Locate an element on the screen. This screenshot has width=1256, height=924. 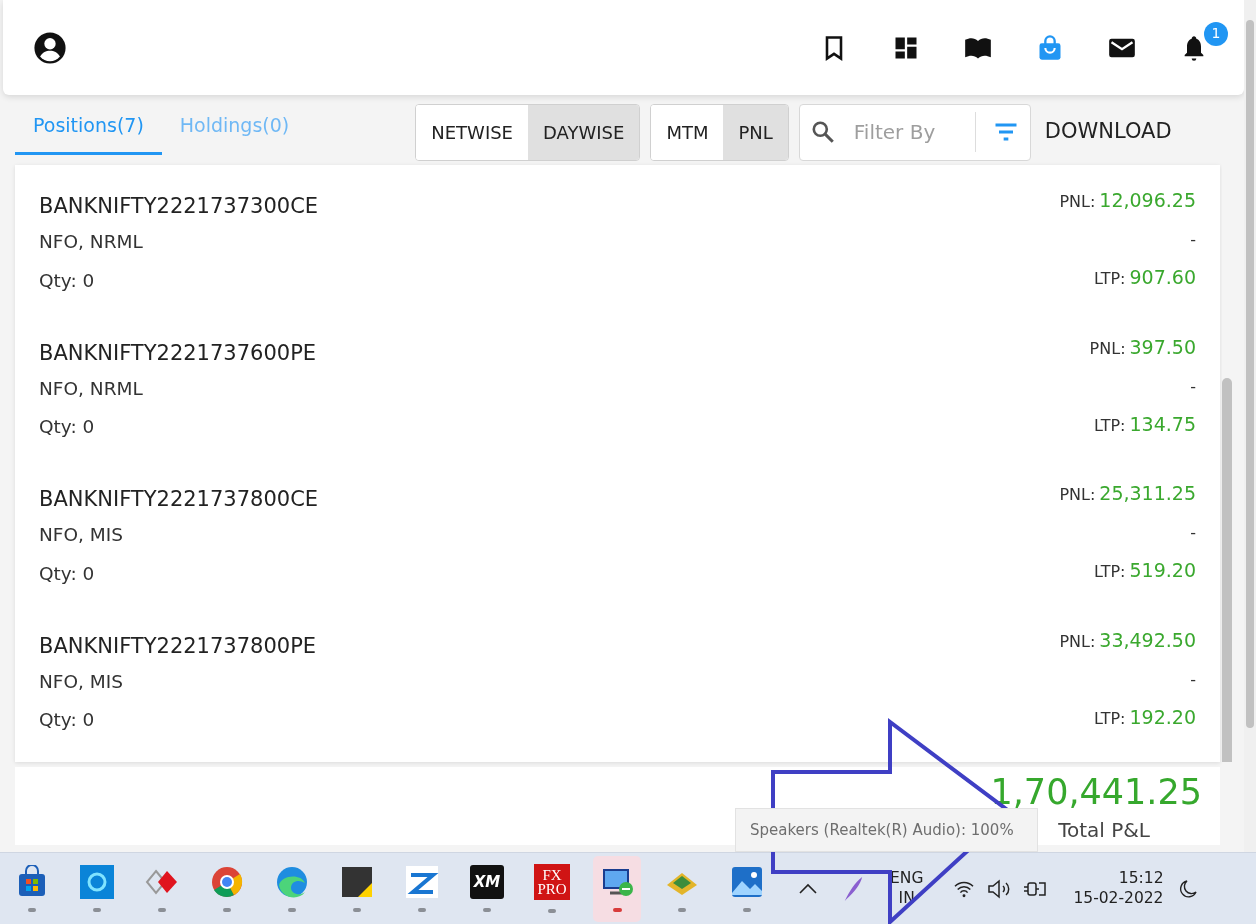
sticky-note-icon is located at coordinates (357, 882).